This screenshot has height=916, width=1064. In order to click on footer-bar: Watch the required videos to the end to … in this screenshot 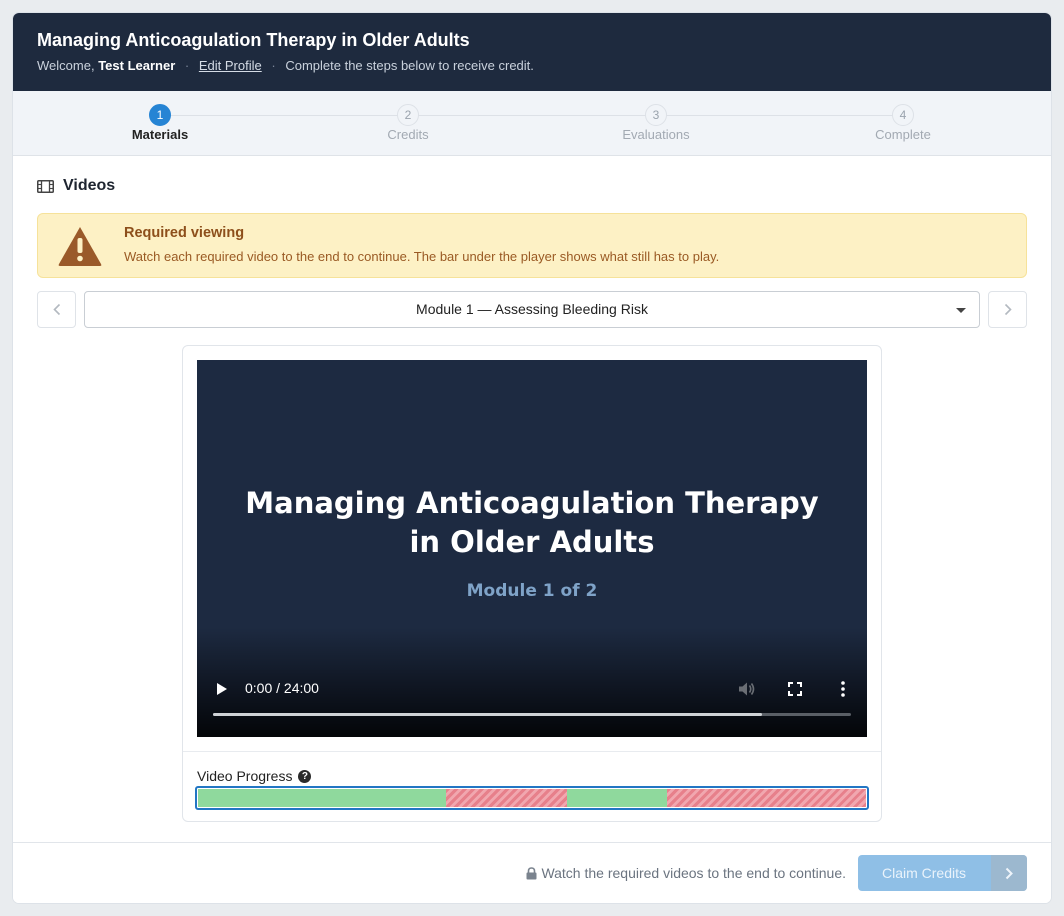, I will do `click(532, 872)`.